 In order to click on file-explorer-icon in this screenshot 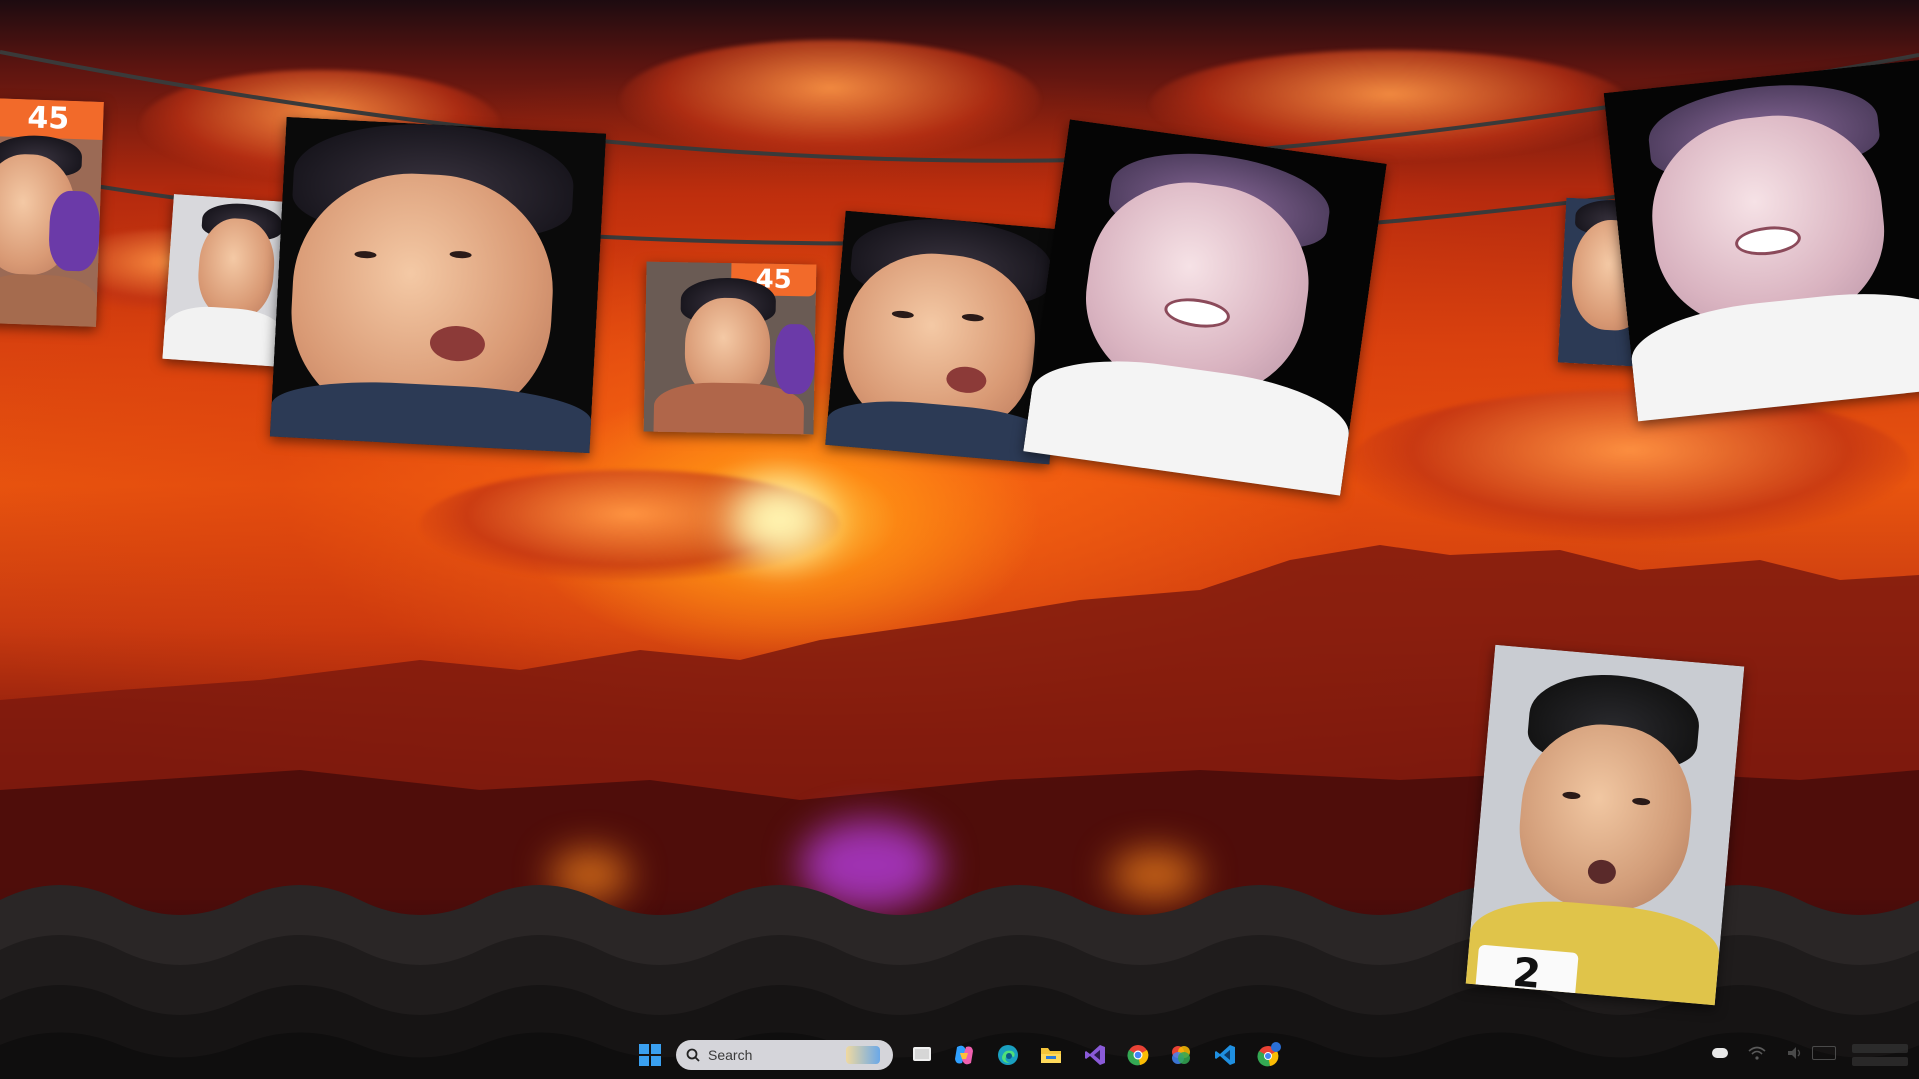, I will do `click(1051, 1055)`.